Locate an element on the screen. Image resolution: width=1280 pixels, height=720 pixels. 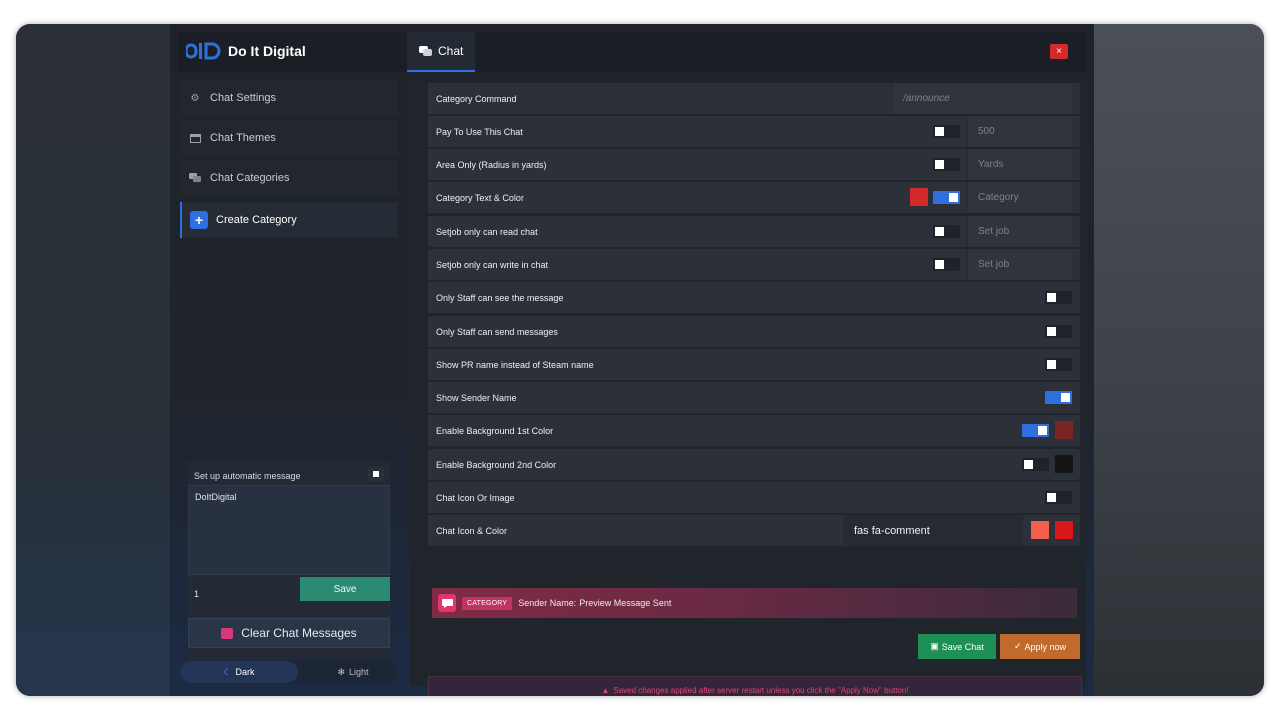
form-row-pay-to-use: Pay To Use This Chat 500 is located at coordinates (754, 131).